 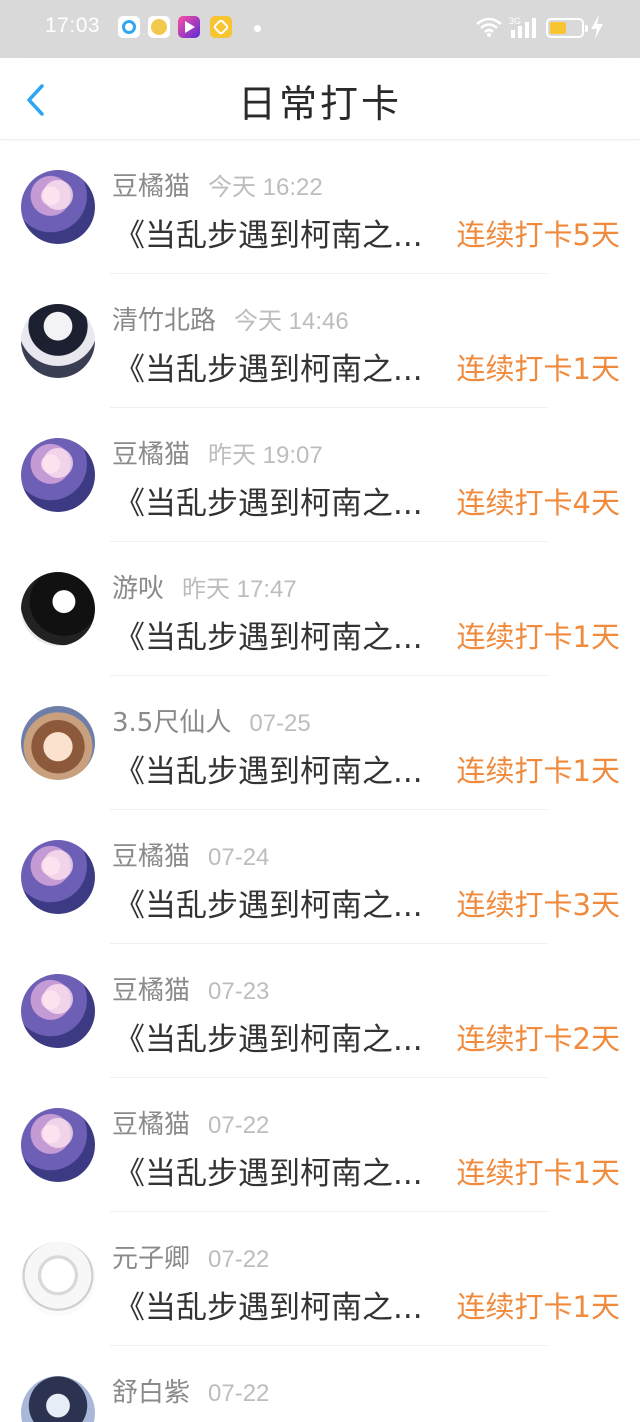 What do you see at coordinates (320, 743) in the screenshot?
I see `checkin-row: 3.5尺仙人 07-25 《当乱步遇到柯南之... 连续打卡1天` at bounding box center [320, 743].